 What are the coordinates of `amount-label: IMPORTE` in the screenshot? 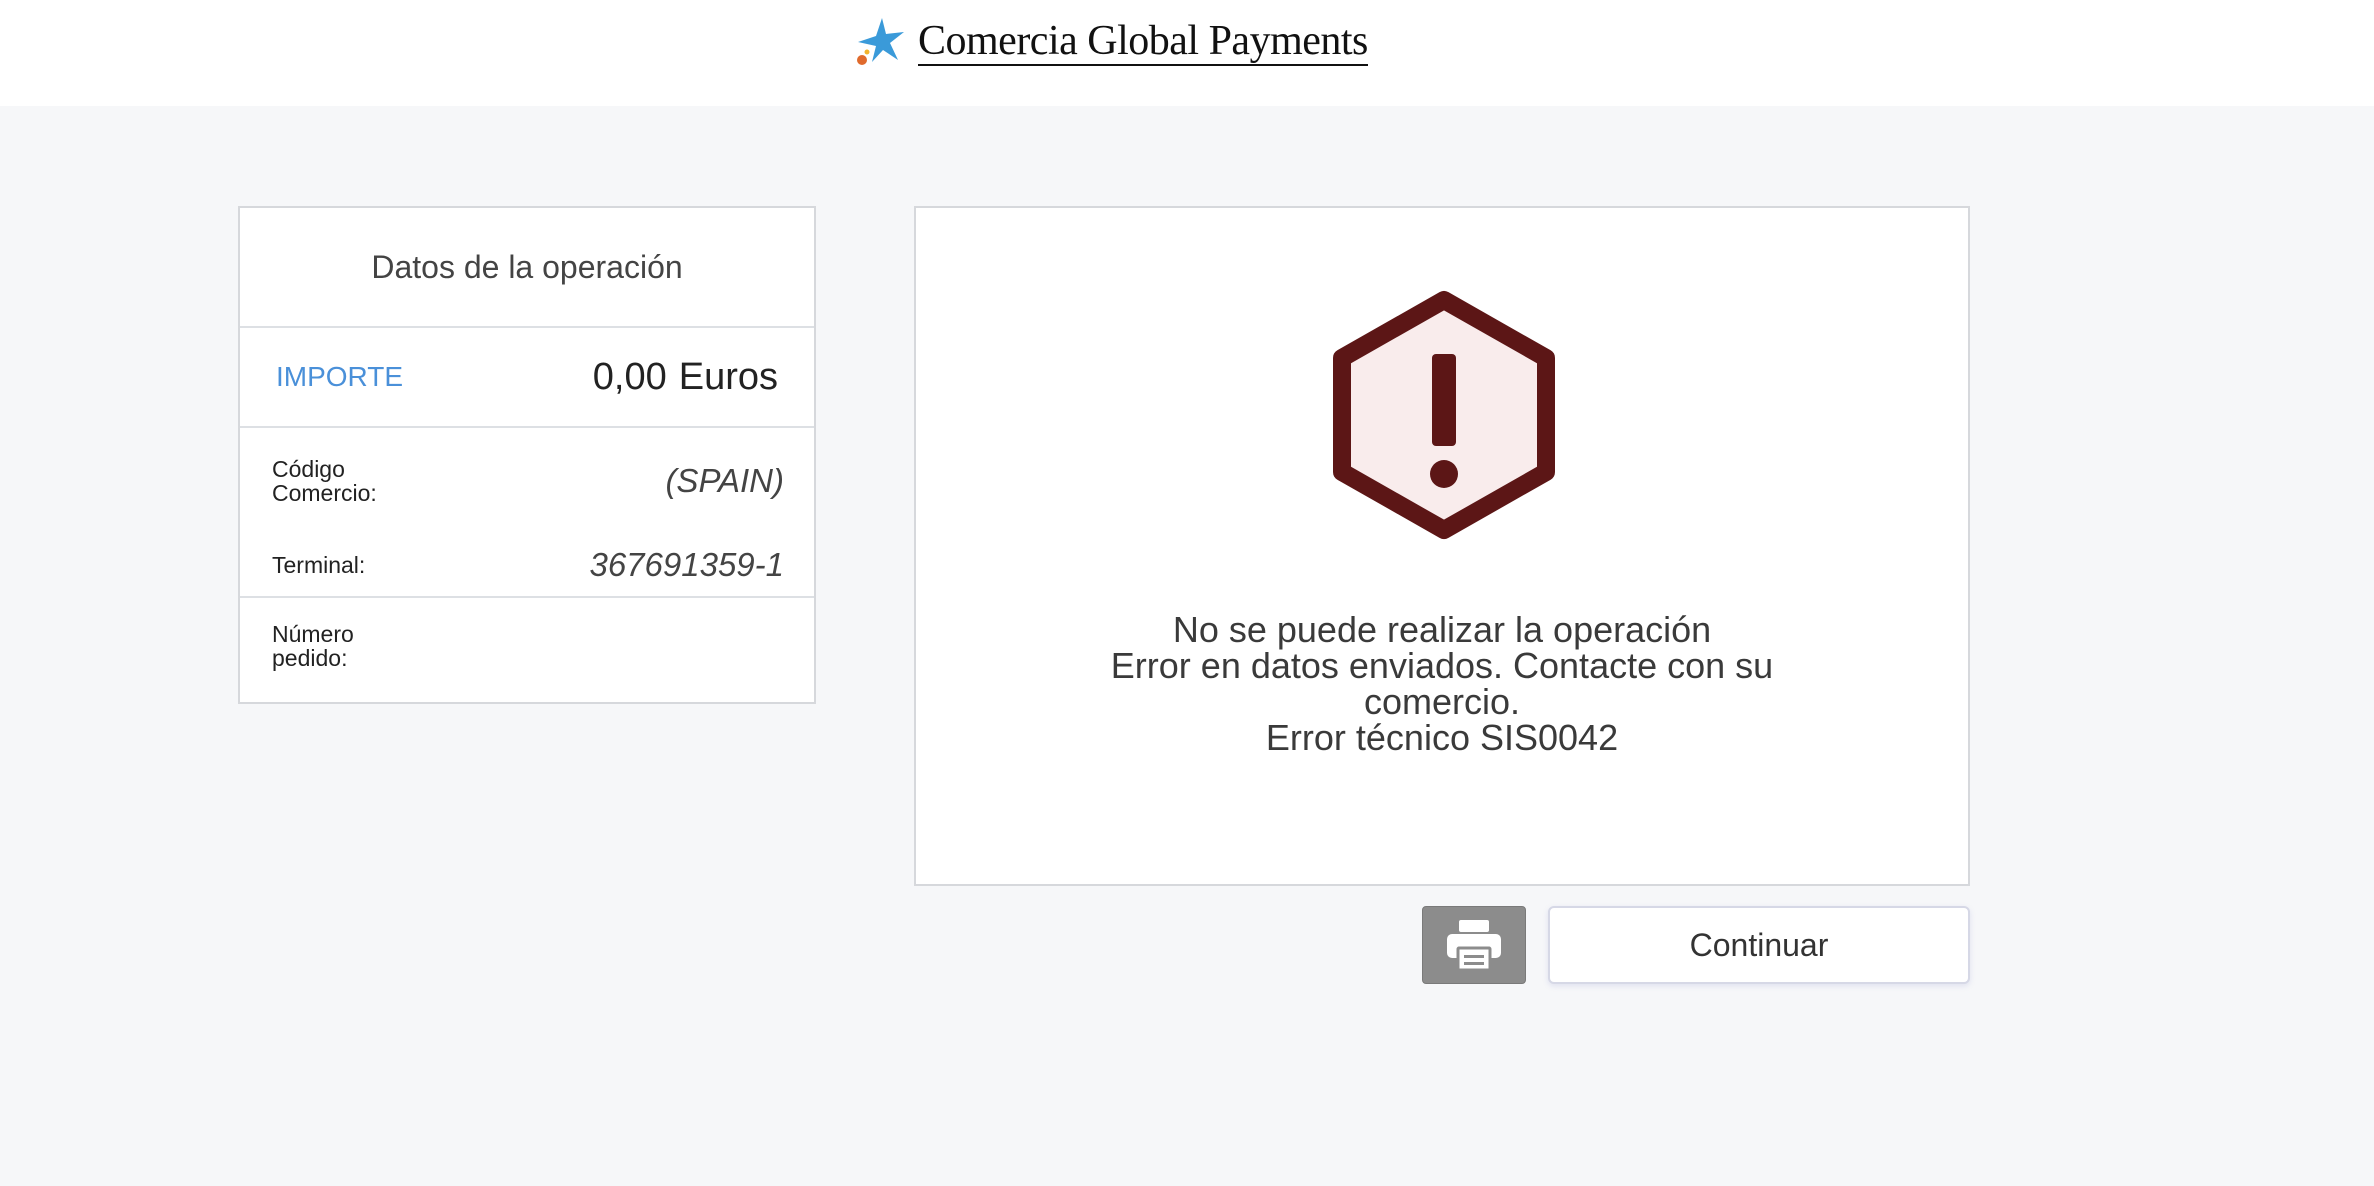 It's located at (340, 376).